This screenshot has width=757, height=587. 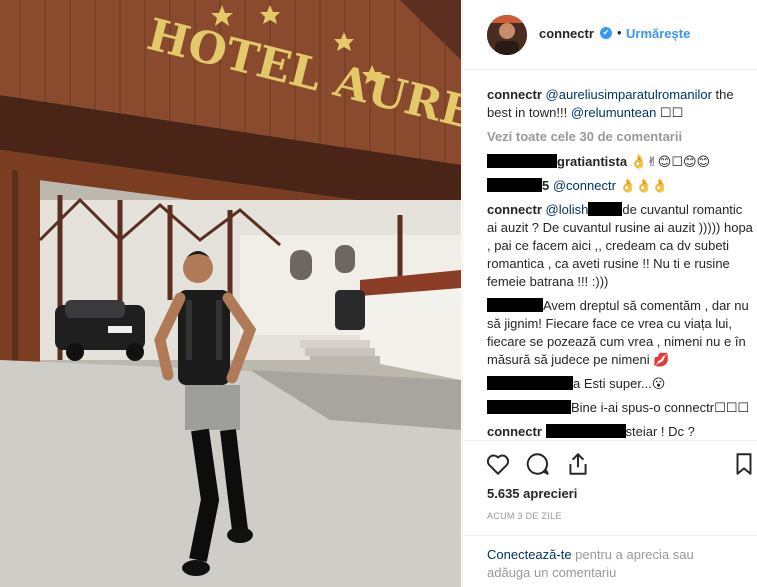 I want to click on comment-user: 5, so click(x=518, y=185).